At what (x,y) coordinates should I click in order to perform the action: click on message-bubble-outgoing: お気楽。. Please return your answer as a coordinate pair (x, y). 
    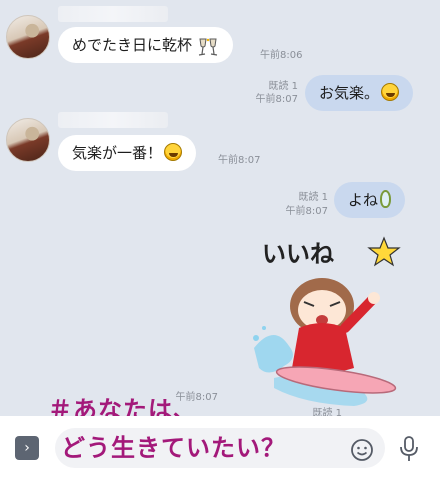
    Looking at the image, I should click on (359, 93).